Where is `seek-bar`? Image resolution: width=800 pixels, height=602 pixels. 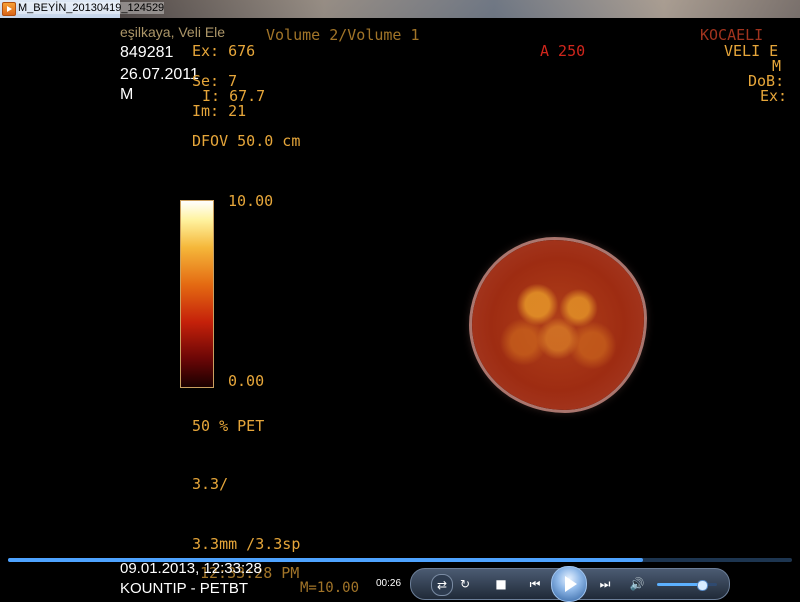 seek-bar is located at coordinates (400, 560).